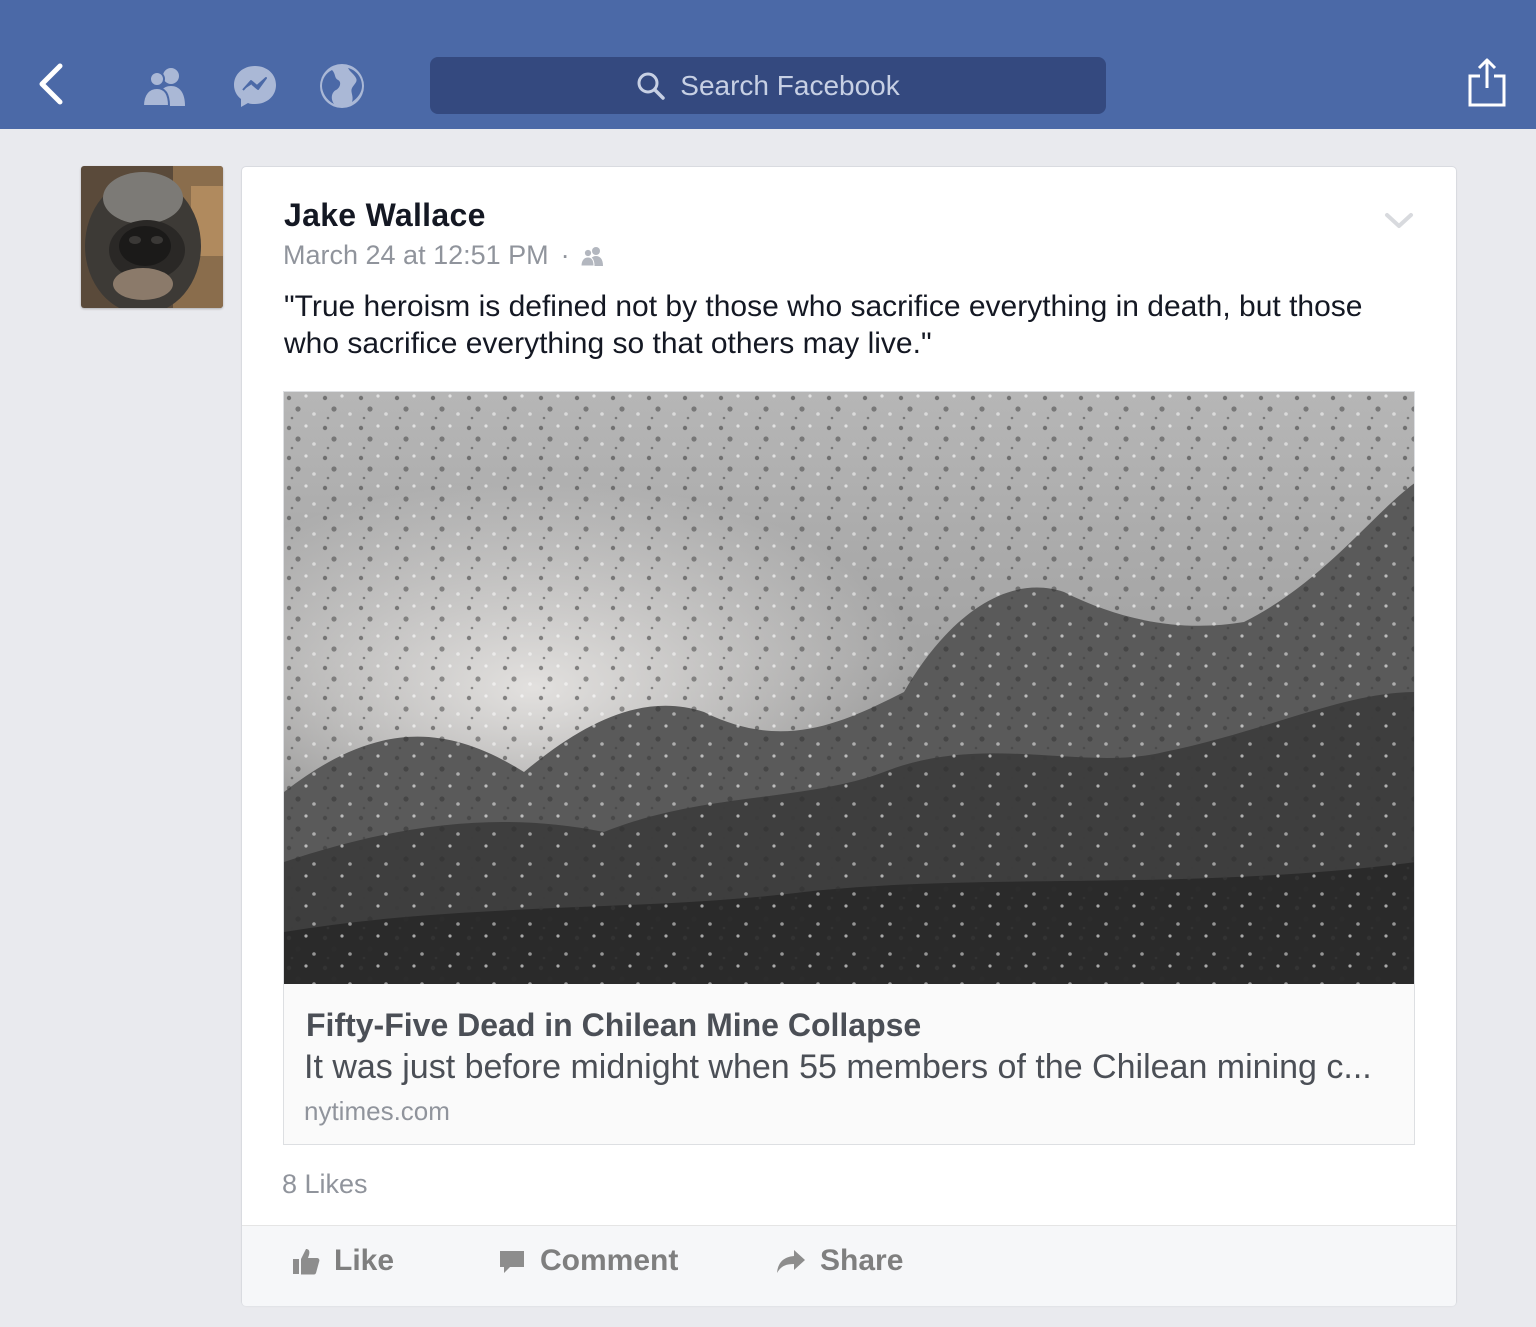 This screenshot has height=1327, width=1536. Describe the element at coordinates (591, 256) in the screenshot. I see `friends-audience-icon` at that location.